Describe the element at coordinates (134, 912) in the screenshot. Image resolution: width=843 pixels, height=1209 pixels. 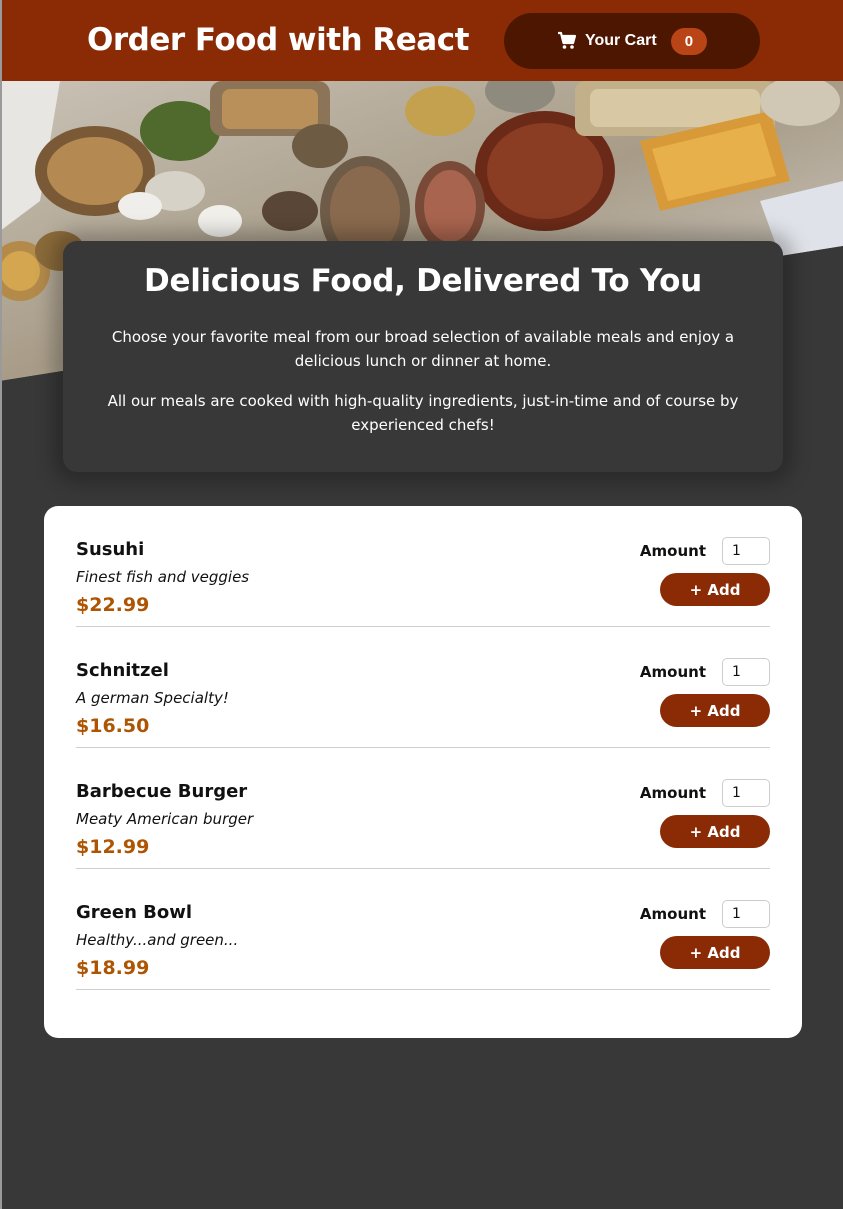
I see `meal-name: Green Bowl` at that location.